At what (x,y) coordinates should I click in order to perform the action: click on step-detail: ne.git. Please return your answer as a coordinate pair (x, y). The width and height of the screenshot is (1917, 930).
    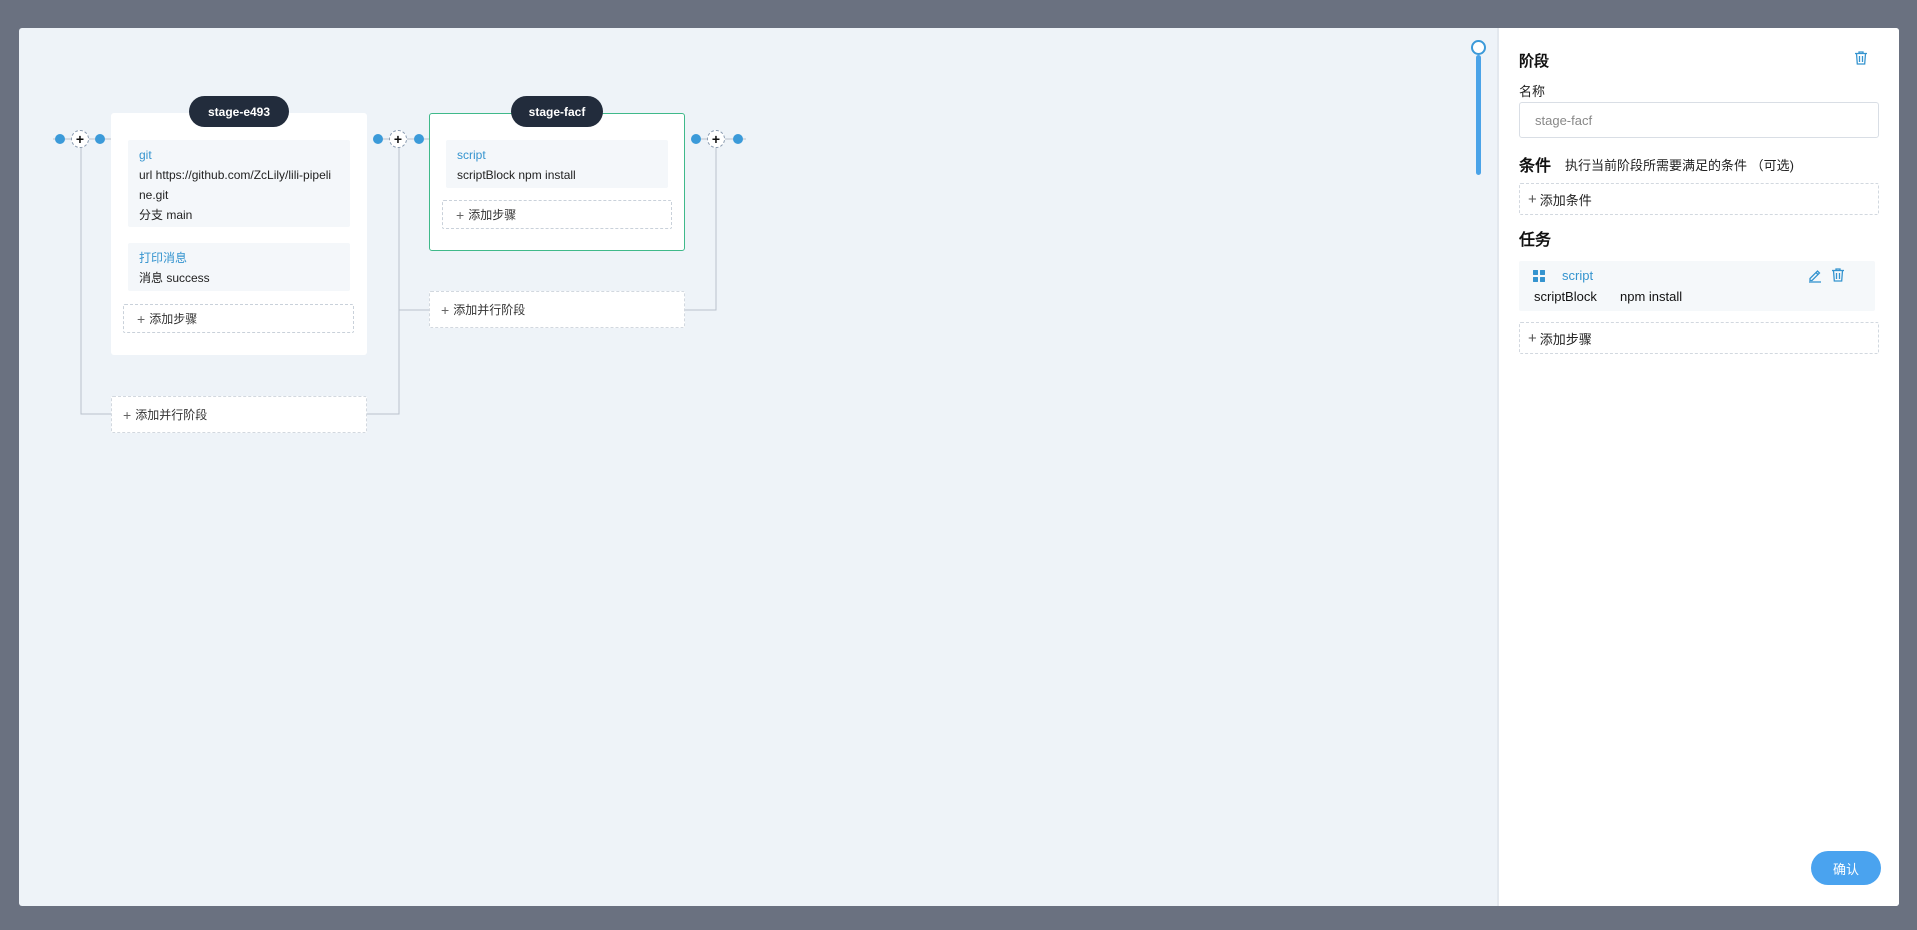
    Looking at the image, I should click on (154, 195).